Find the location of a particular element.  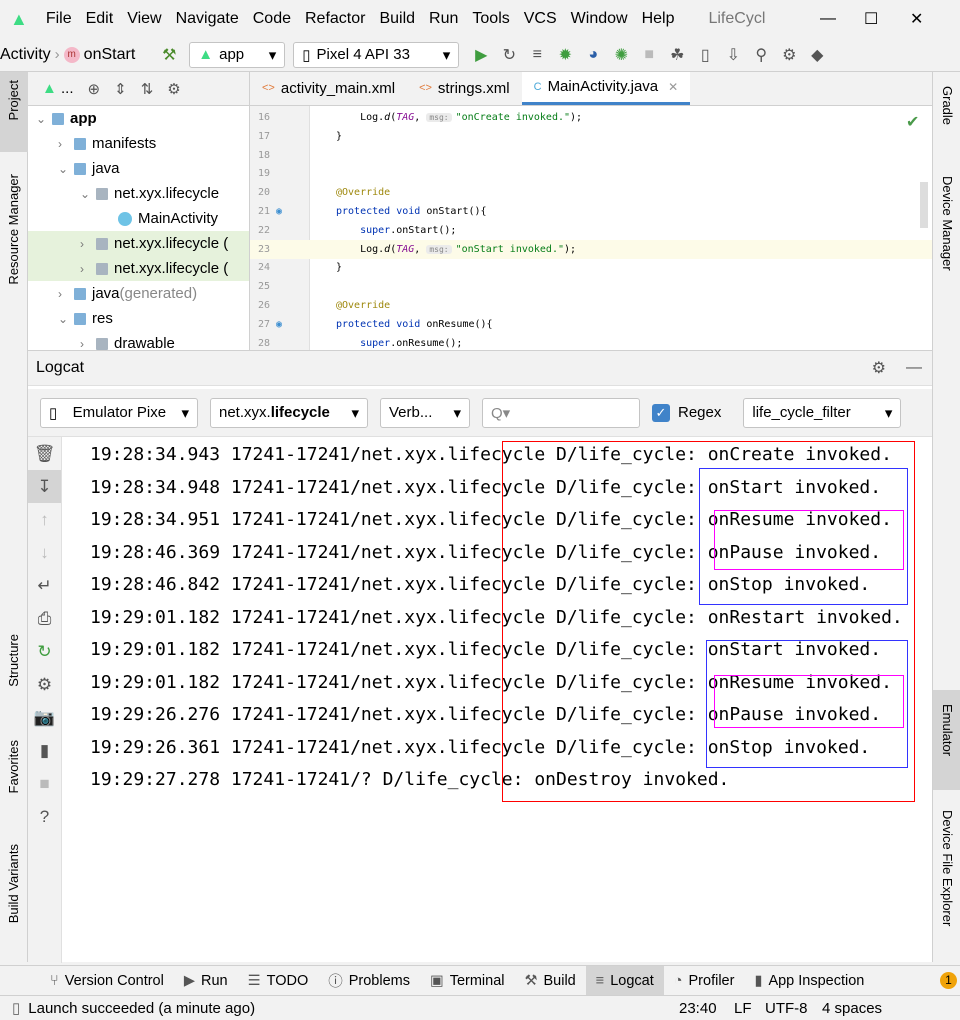

hammer-icon: ⚒ is located at coordinates (169, 55).